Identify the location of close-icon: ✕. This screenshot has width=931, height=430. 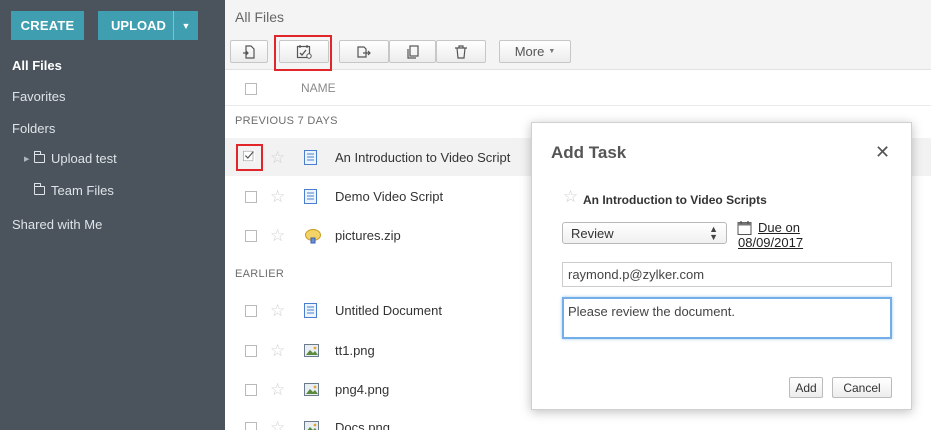
(882, 152).